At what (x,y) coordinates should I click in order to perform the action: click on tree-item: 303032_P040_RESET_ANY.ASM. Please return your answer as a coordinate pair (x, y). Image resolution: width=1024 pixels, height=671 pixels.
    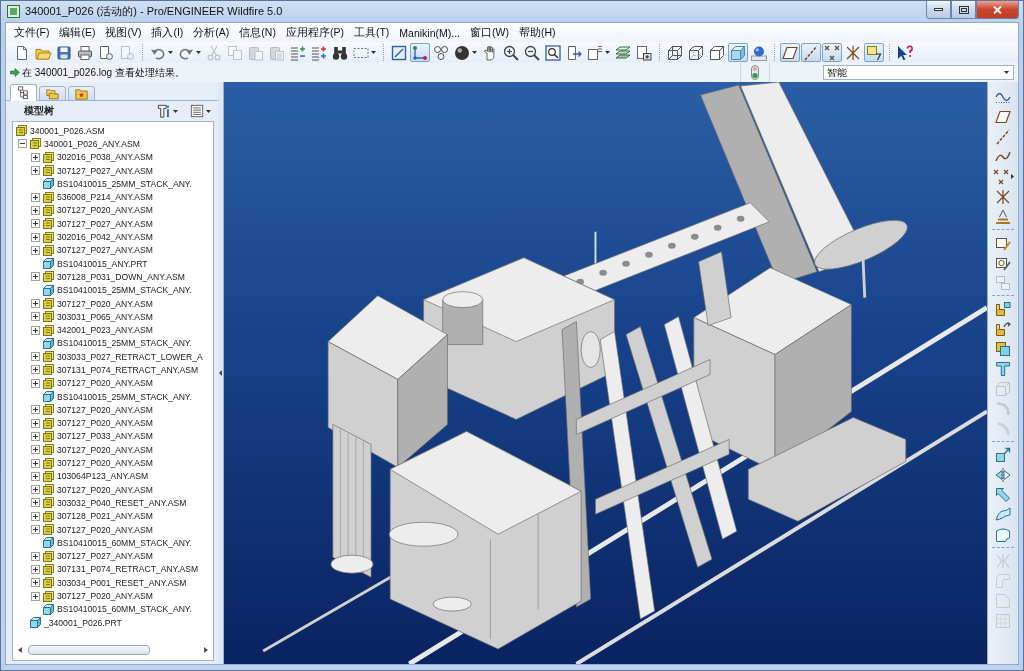
    Looking at the image, I should click on (121, 502).